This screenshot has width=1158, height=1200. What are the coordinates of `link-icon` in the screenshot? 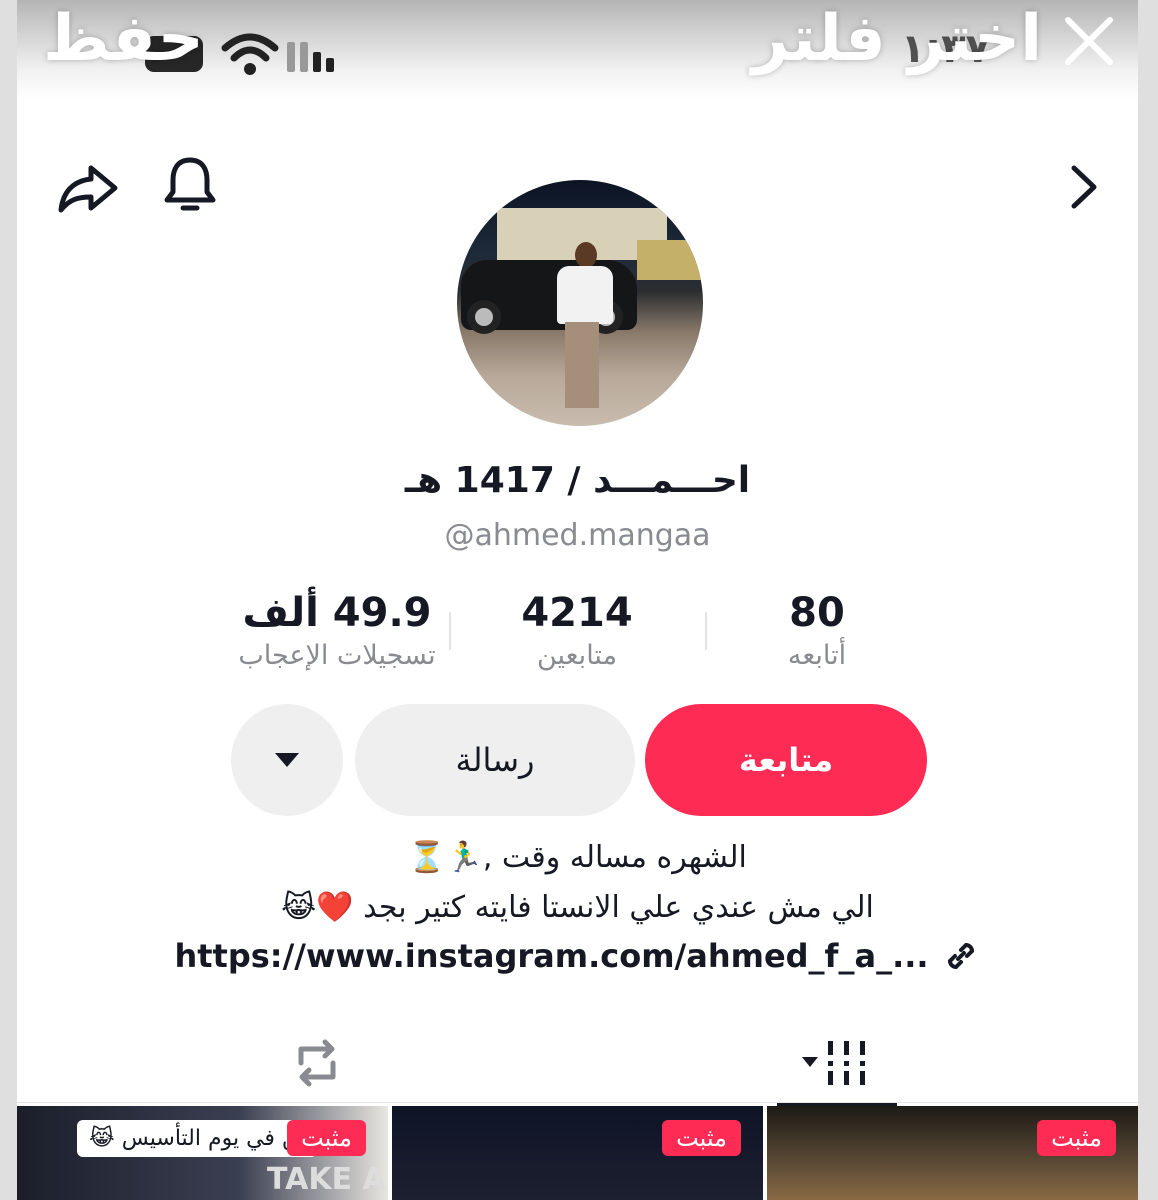 It's located at (960, 956).